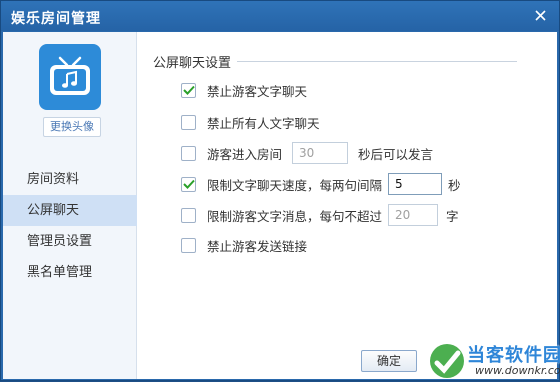 The width and height of the screenshot is (560, 382). I want to click on ok-button: 确定, so click(389, 361).